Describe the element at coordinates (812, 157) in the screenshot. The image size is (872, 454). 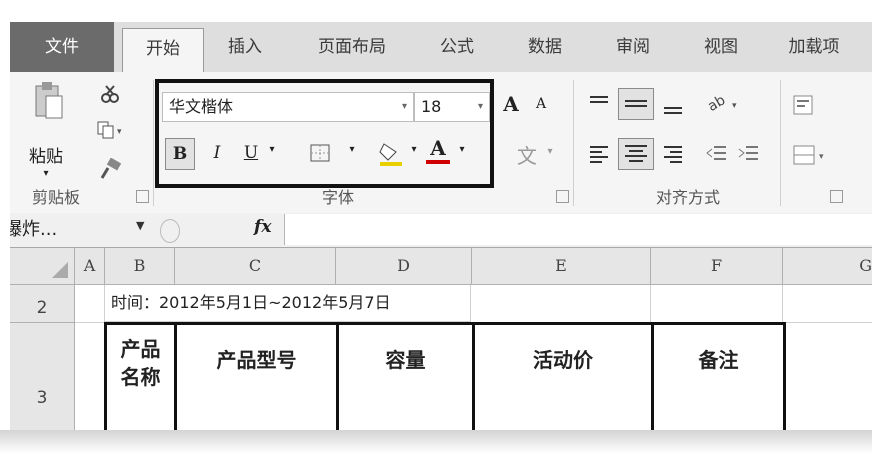
I see `merge-cells-icon: ▾` at that location.